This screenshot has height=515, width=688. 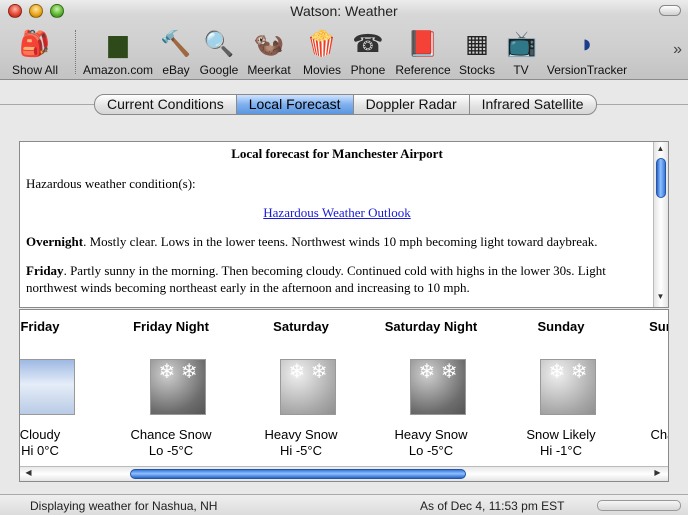 I want to click on toolbar-label: Movies, so click(x=321, y=70).